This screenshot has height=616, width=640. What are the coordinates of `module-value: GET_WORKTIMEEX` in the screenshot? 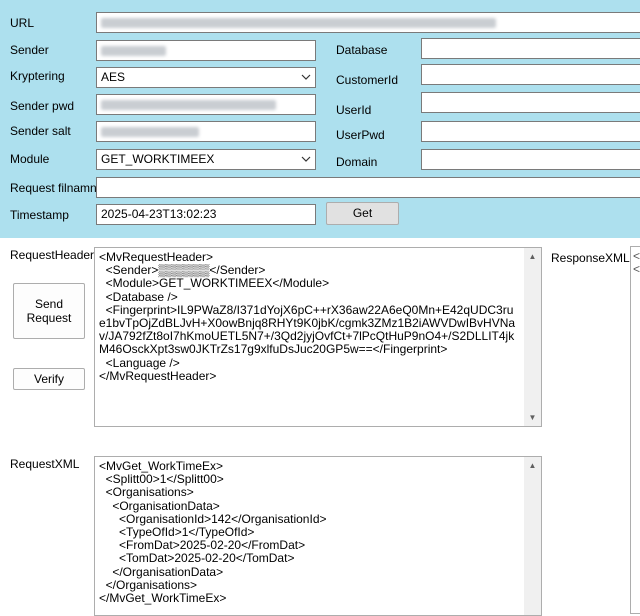 It's located at (158, 159).